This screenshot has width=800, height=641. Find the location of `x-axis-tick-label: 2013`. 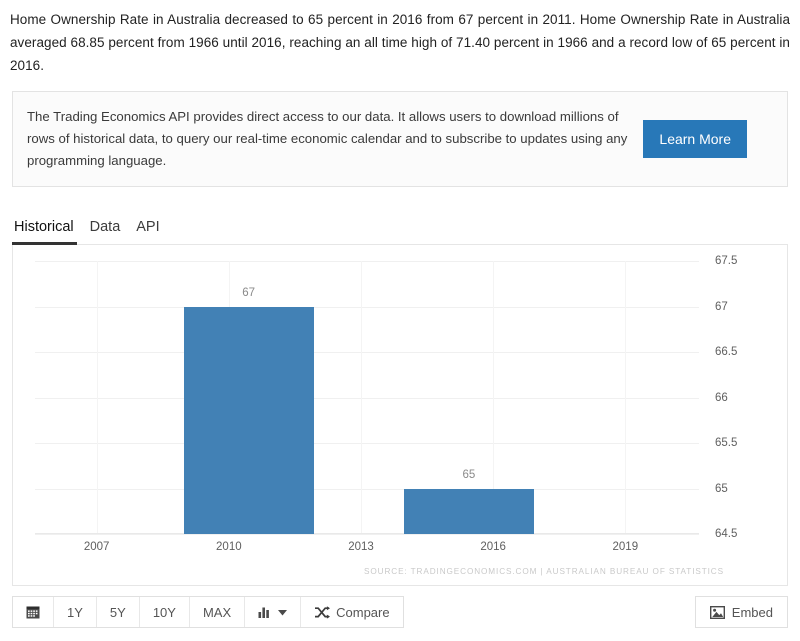

x-axis-tick-label: 2013 is located at coordinates (361, 547).